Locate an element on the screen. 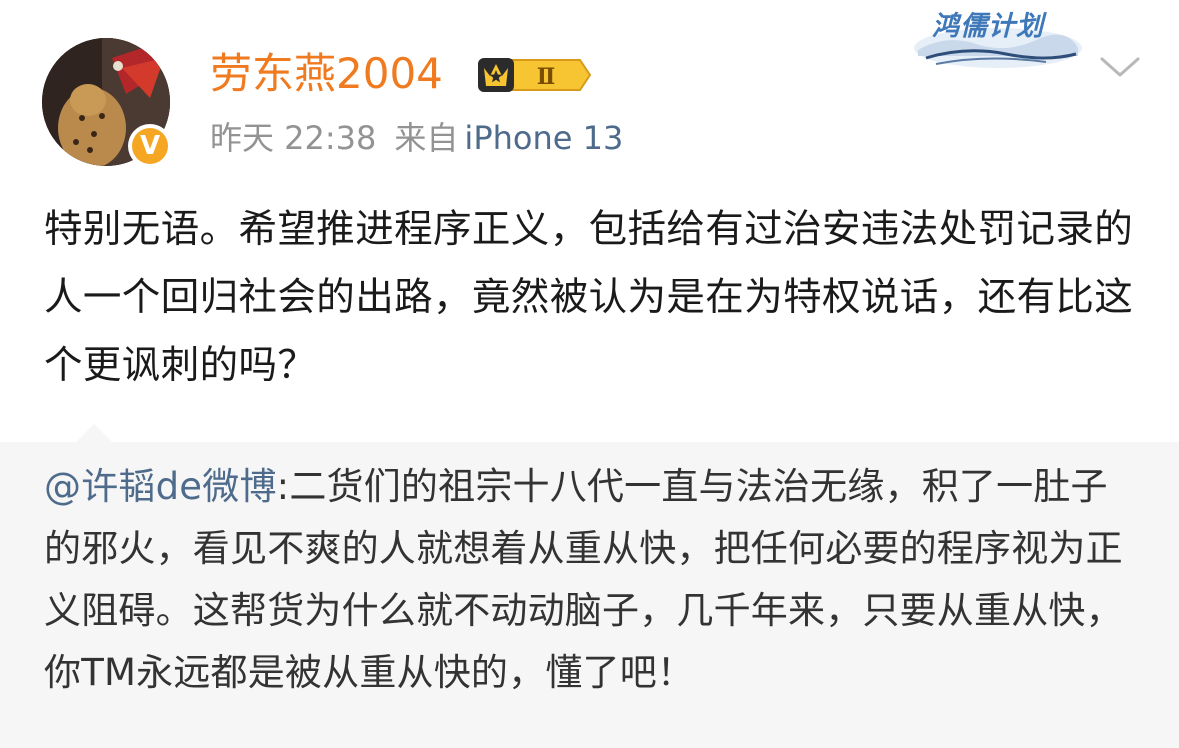 The height and width of the screenshot is (748, 1179). repost-author: @许韬de微博 is located at coordinates (160, 486).